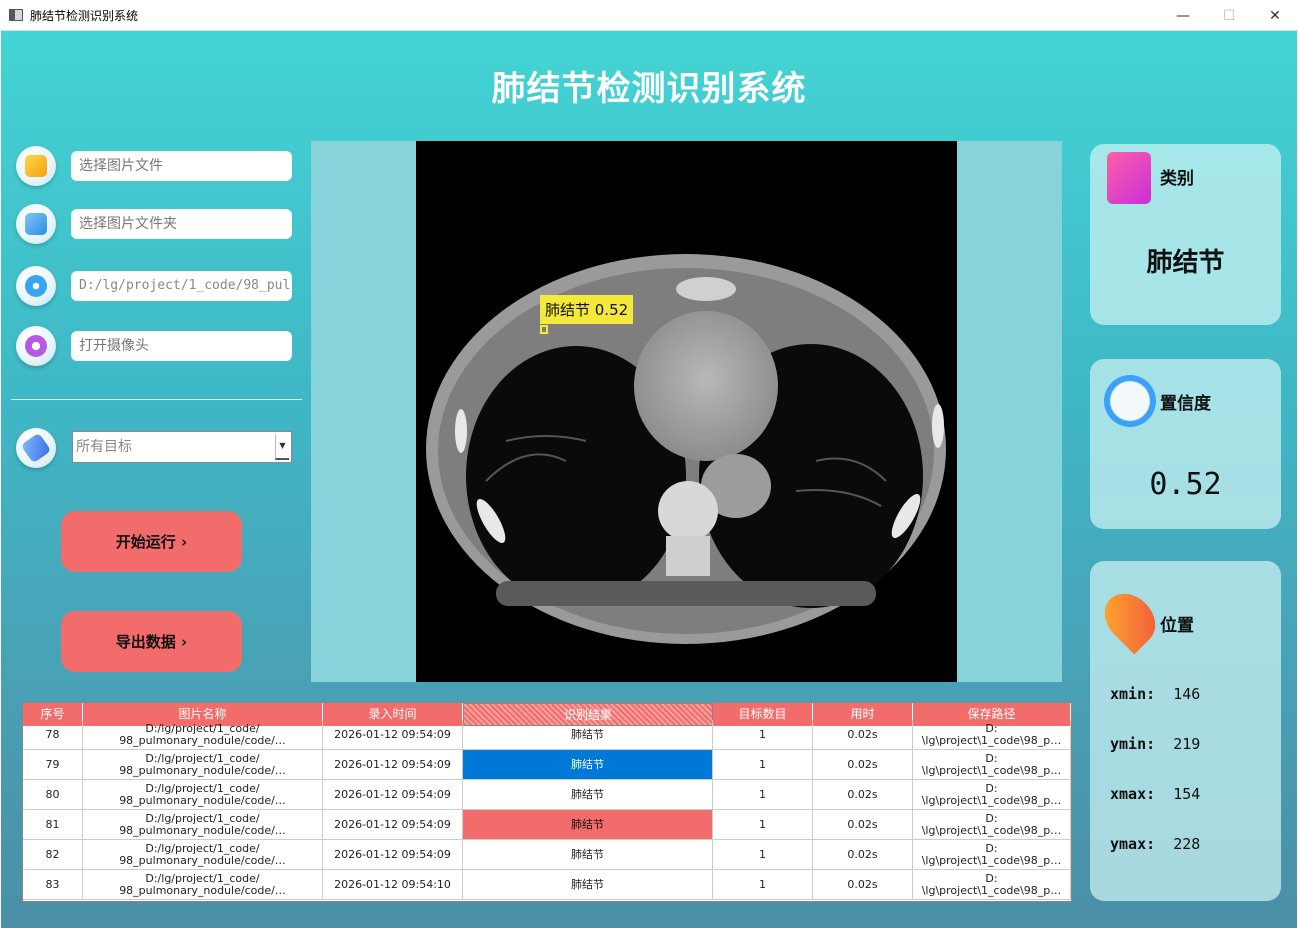 Image resolution: width=1298 pixels, height=928 pixels. I want to click on image-file-row: 选择图片文件, so click(154, 166).